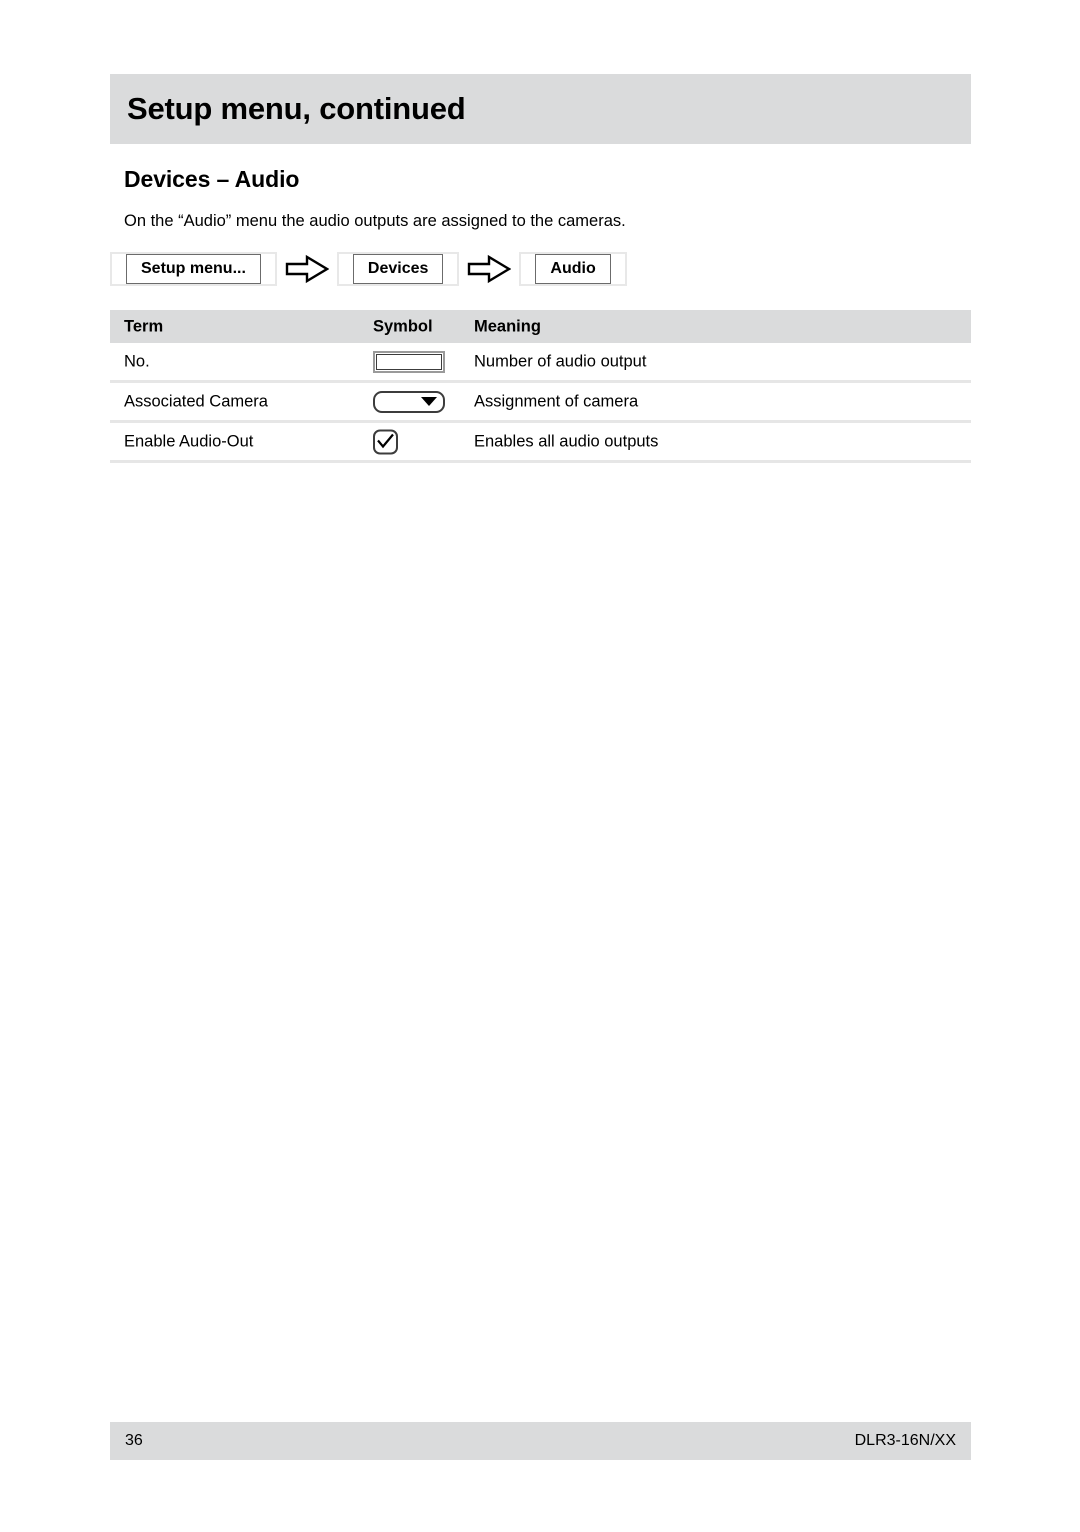  Describe the element at coordinates (296, 108) in the screenshot. I see `page-title: Setup menu, continued` at that location.